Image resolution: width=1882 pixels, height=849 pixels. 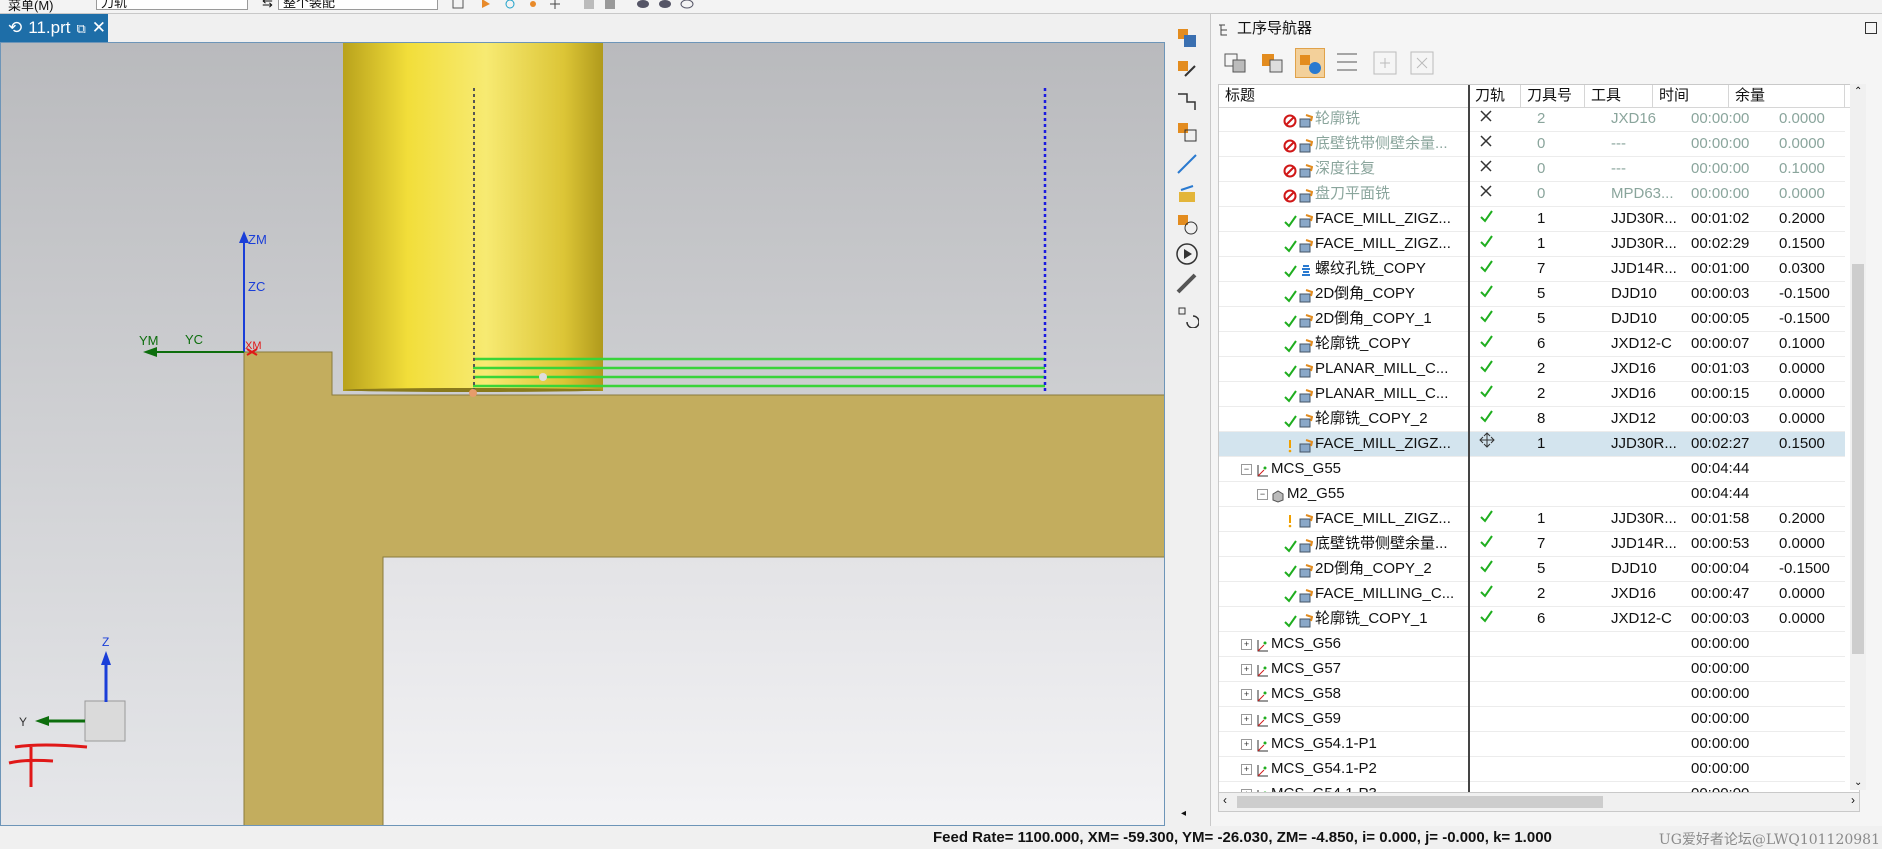 What do you see at coordinates (1532, 144) in the screenshot?
I see `operation-row: 底壁铣带侧壁余量... 0 --- 00:00:00 0.0000` at bounding box center [1532, 144].